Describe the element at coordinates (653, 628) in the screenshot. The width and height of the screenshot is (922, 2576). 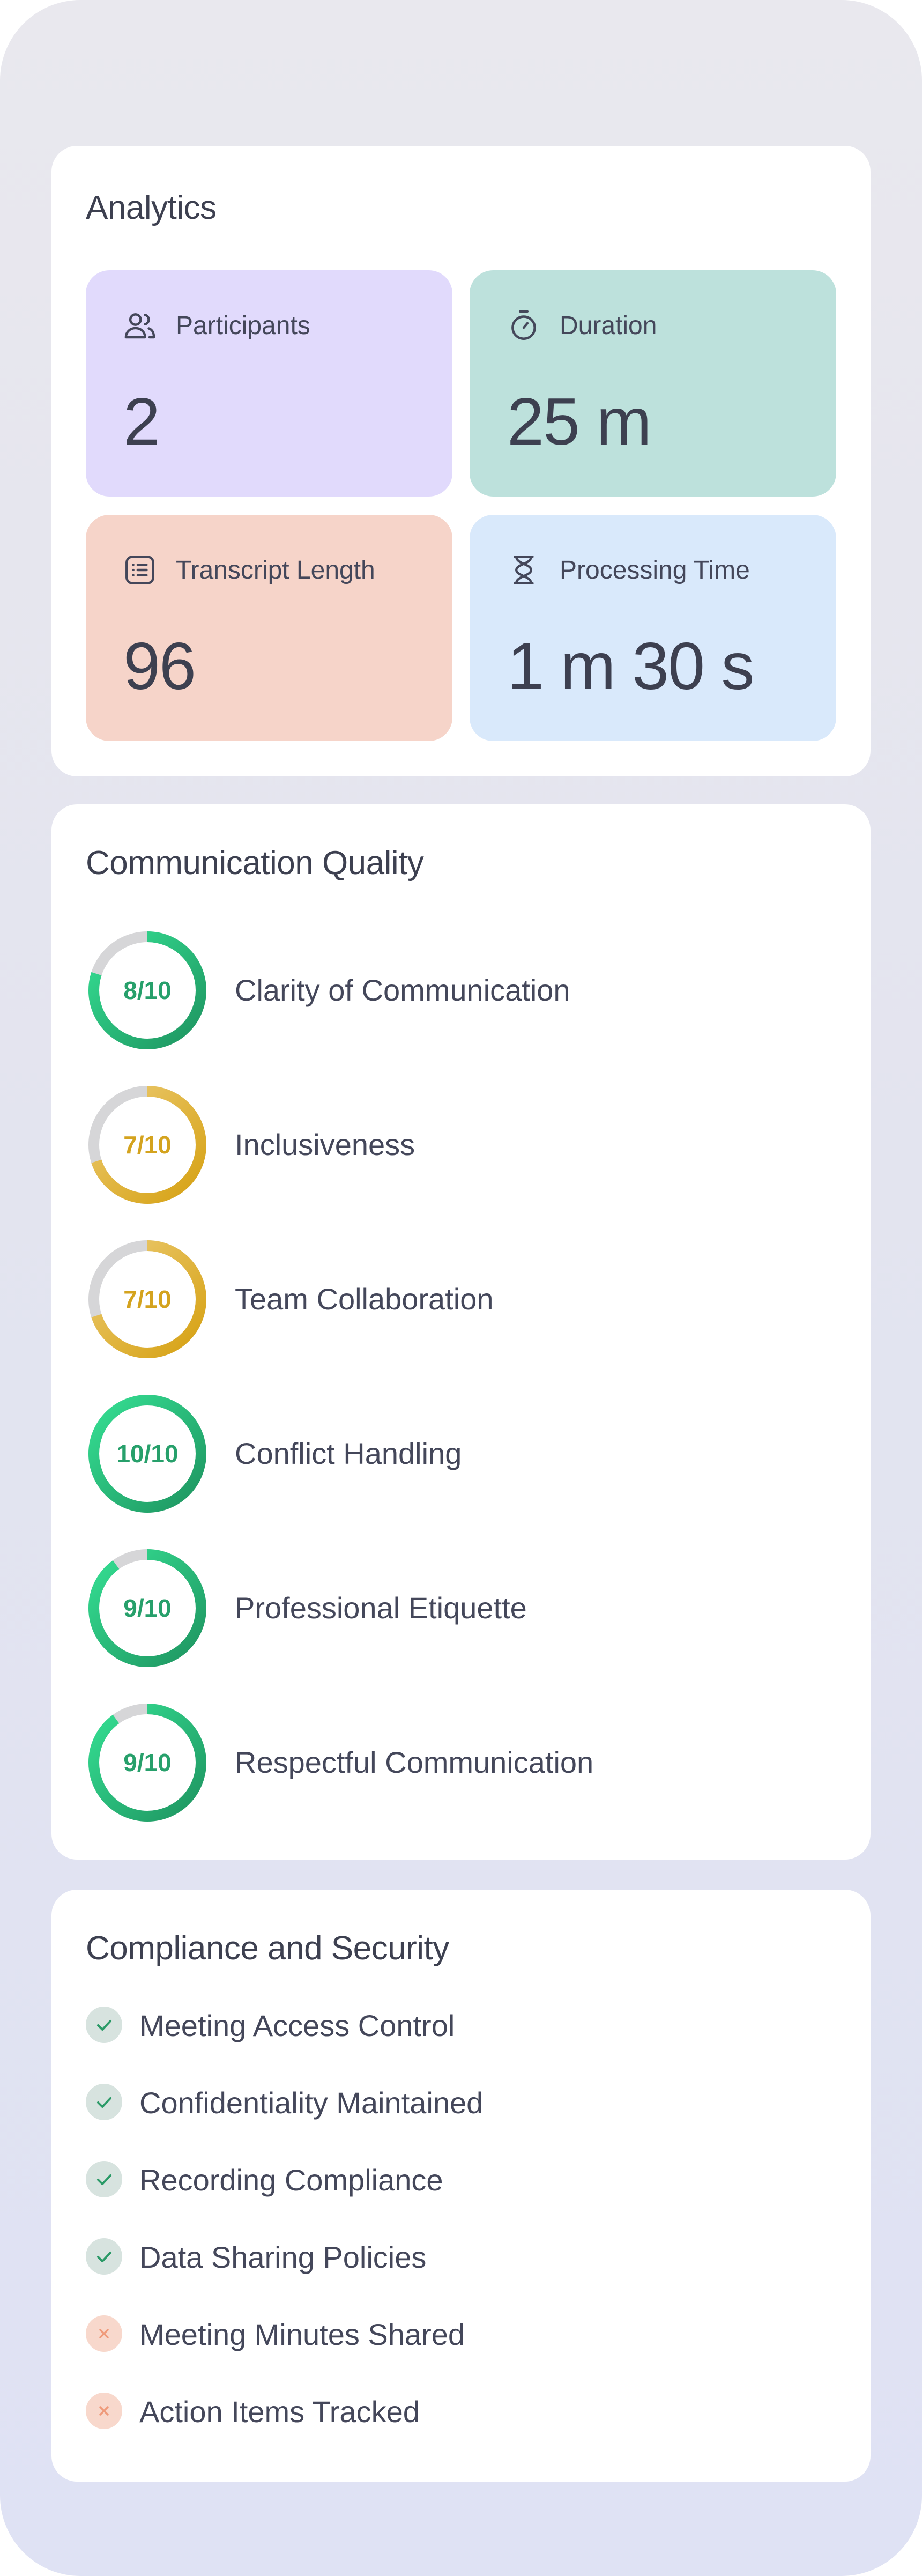
I see `stat-processing-time: Processing Time 1 m 30 s` at that location.